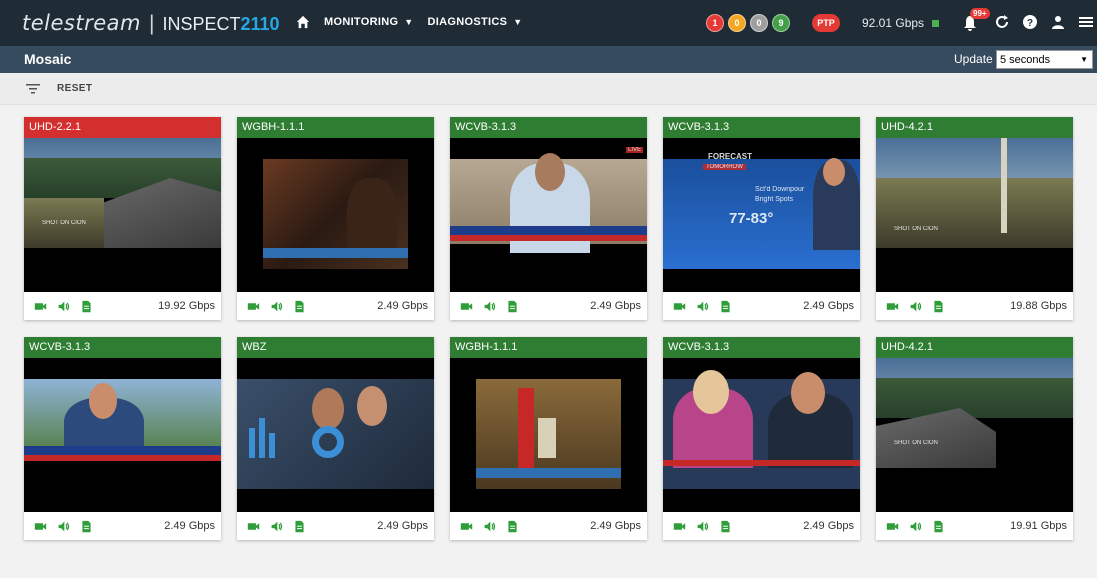  What do you see at coordinates (1086, 22) in the screenshot?
I see `menu-icon` at bounding box center [1086, 22].